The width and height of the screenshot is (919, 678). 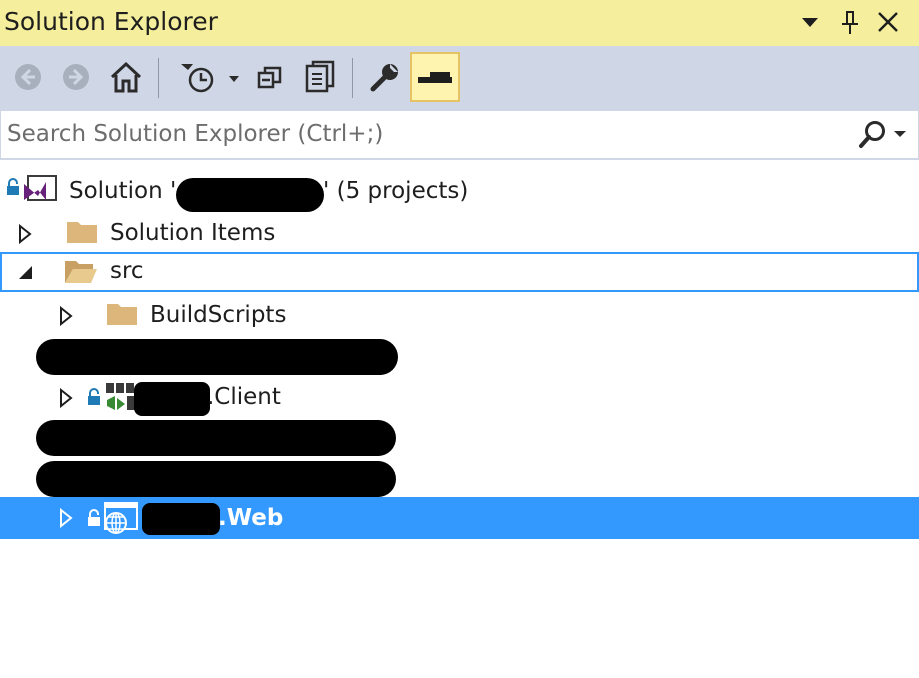 I want to click on tree-item-label: BuildScripts, so click(x=218, y=315).